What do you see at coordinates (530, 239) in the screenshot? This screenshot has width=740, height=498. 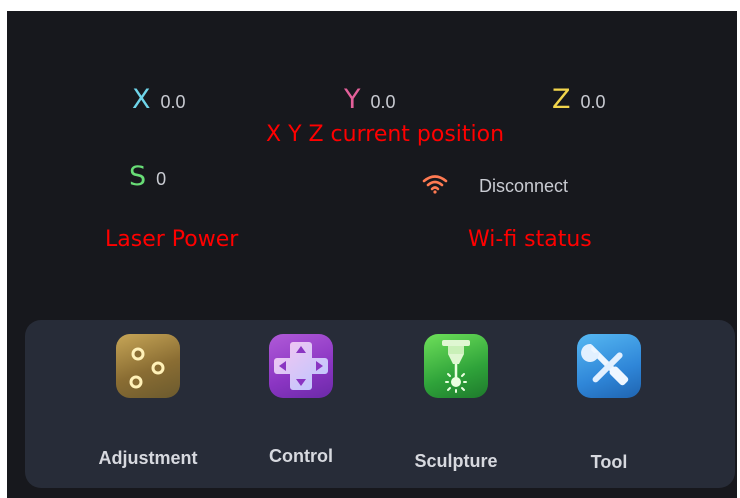 I see `wifi-annotation: Wi-fi status` at bounding box center [530, 239].